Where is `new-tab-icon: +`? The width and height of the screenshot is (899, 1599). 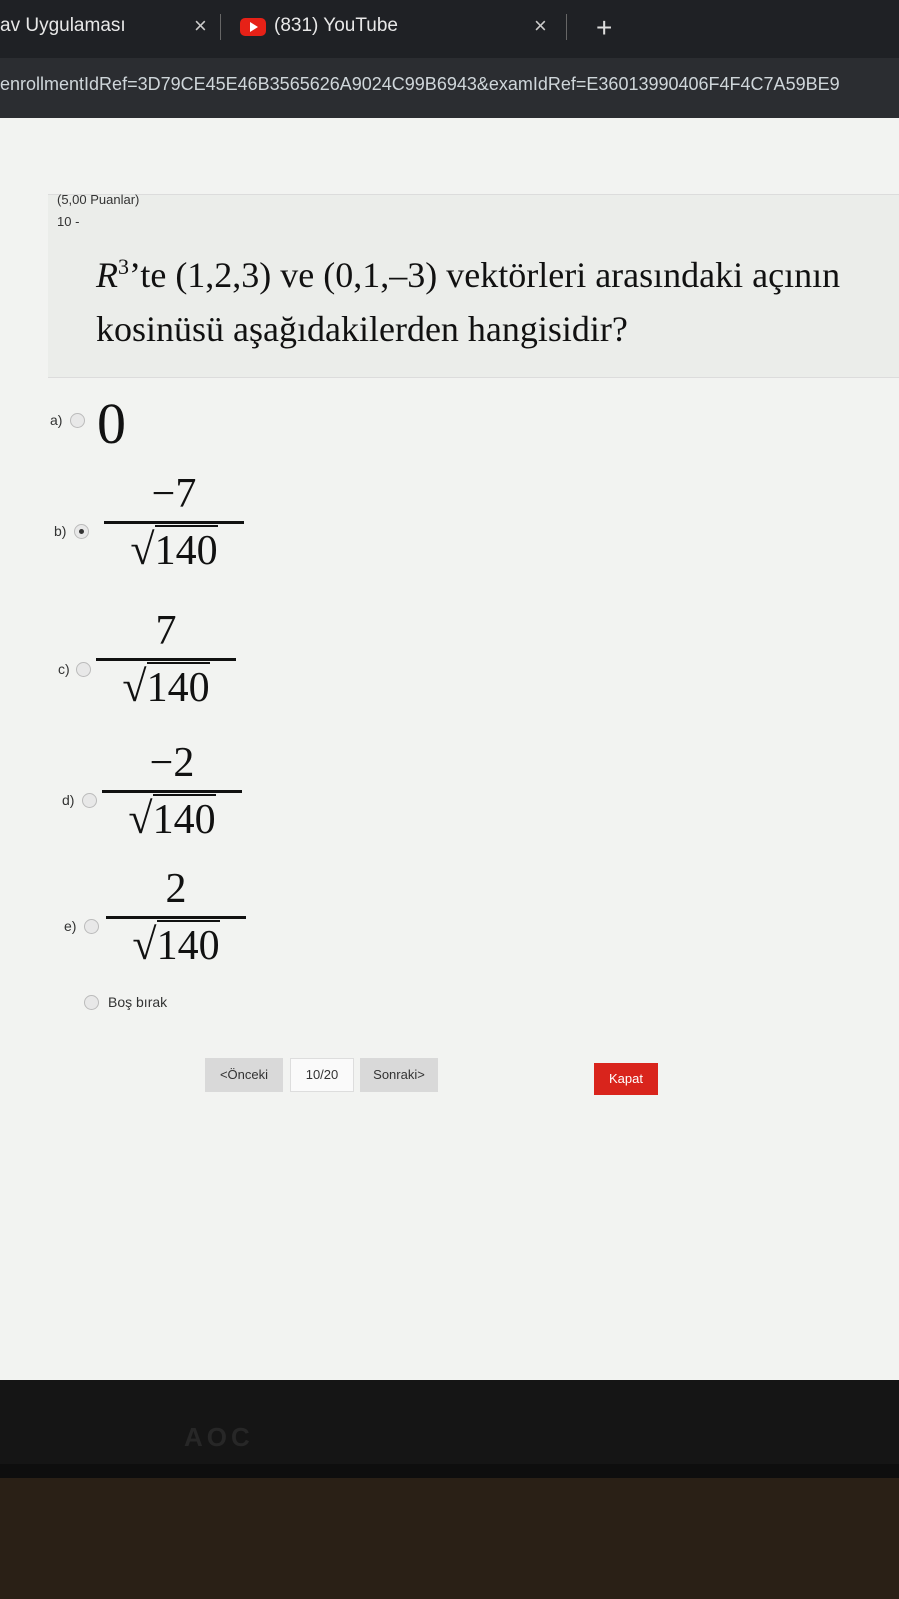 new-tab-icon: + is located at coordinates (604, 28).